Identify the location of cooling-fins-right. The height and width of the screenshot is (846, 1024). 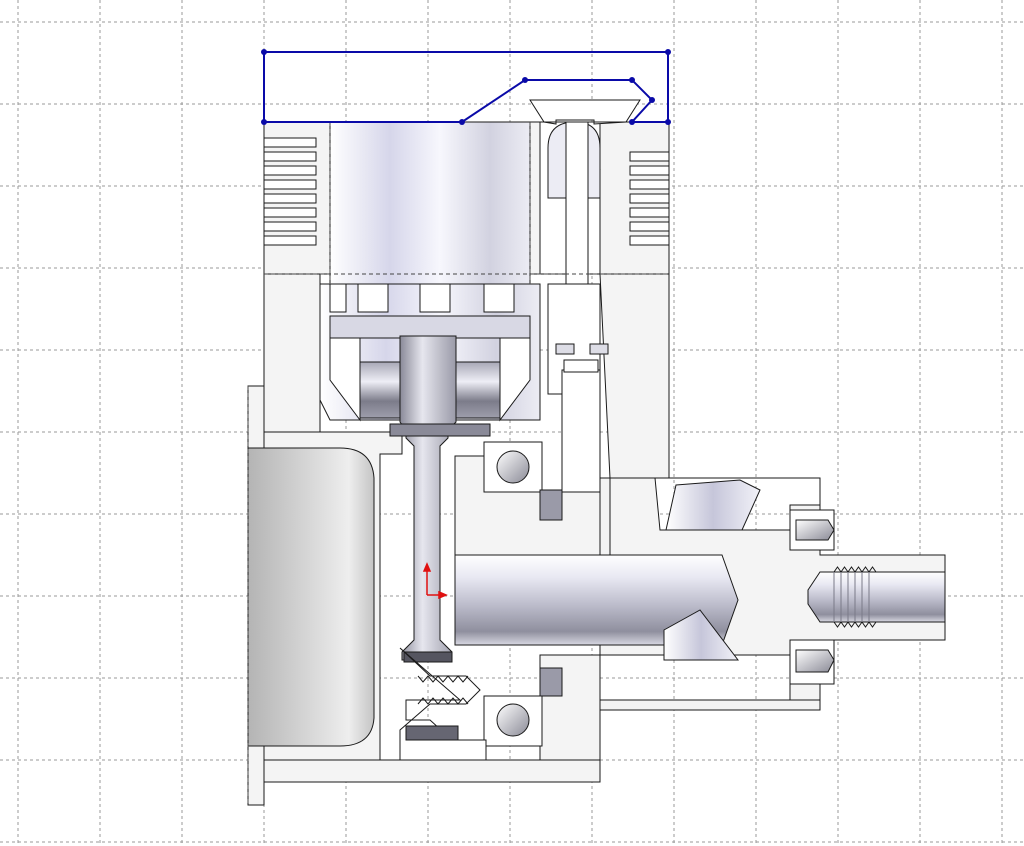
(649, 198).